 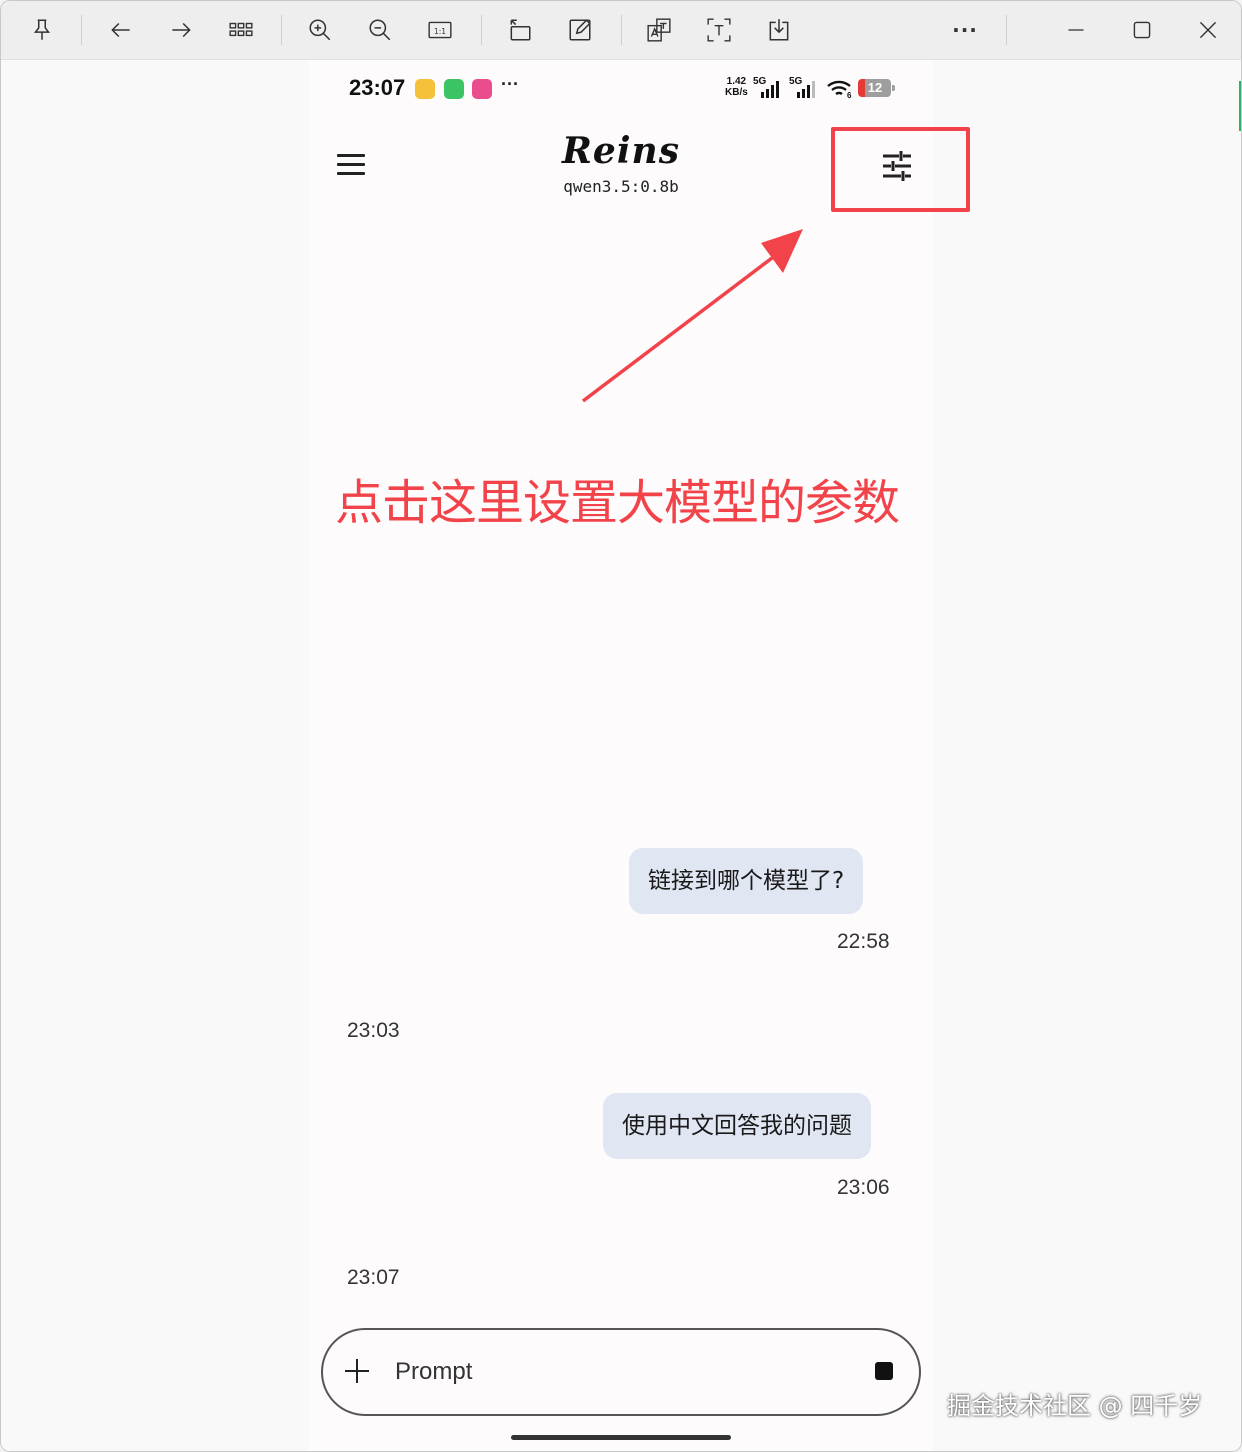 What do you see at coordinates (358, 1371) in the screenshot?
I see `plus-icon` at bounding box center [358, 1371].